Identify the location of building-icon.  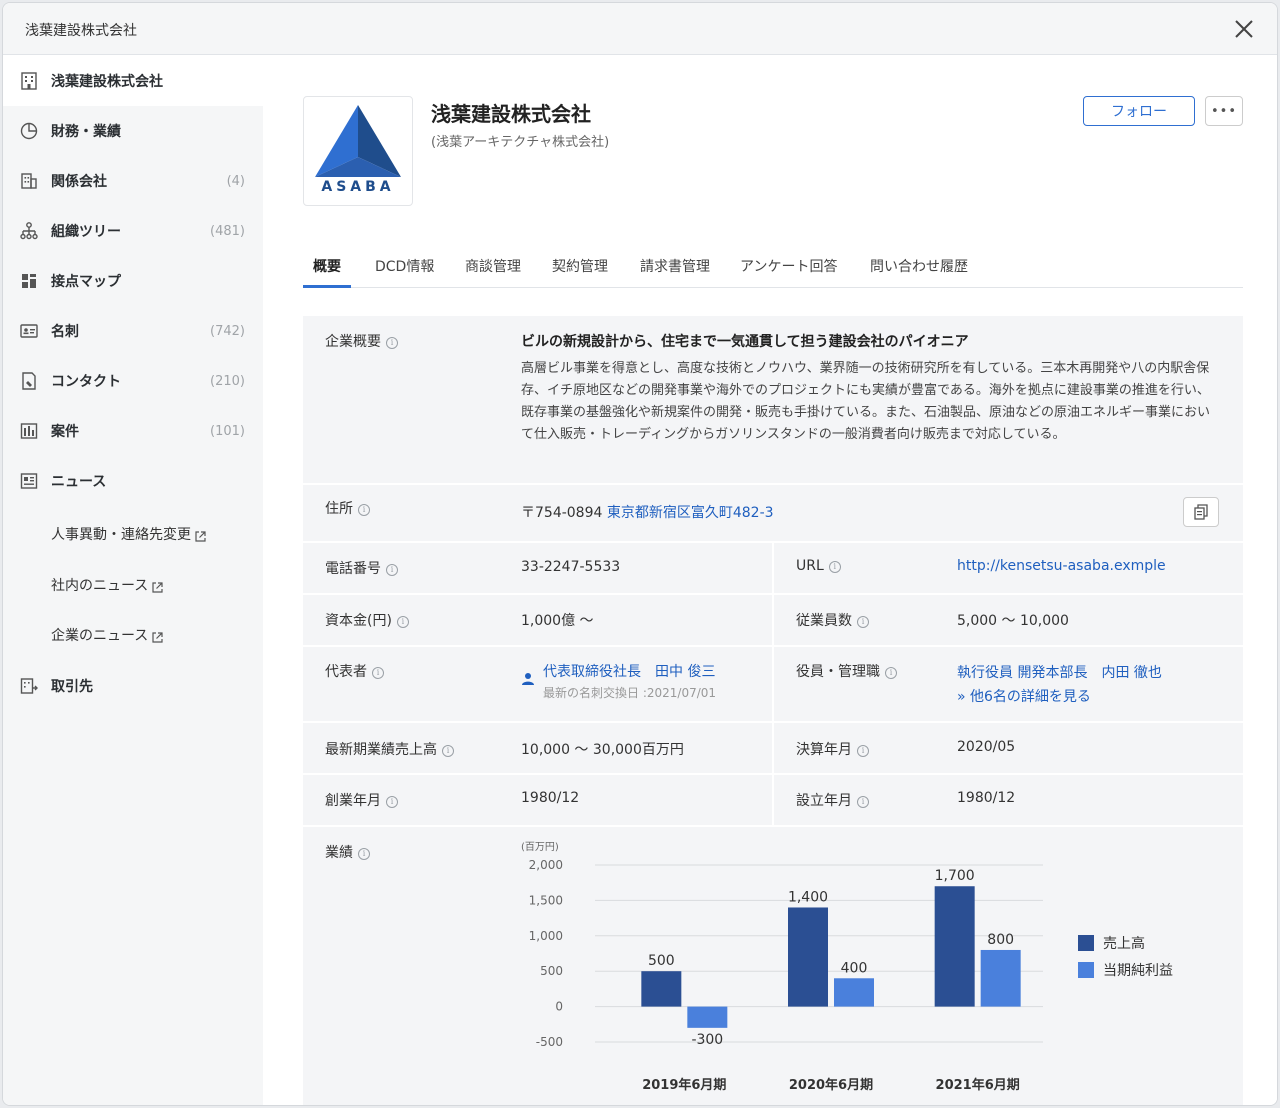
(29, 81).